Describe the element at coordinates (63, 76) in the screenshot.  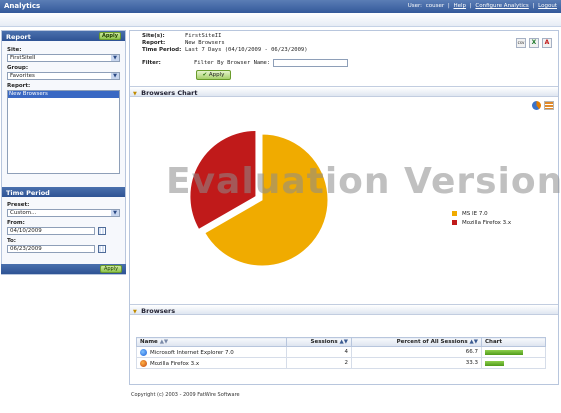
I see `group-select: Favorites ▼` at that location.